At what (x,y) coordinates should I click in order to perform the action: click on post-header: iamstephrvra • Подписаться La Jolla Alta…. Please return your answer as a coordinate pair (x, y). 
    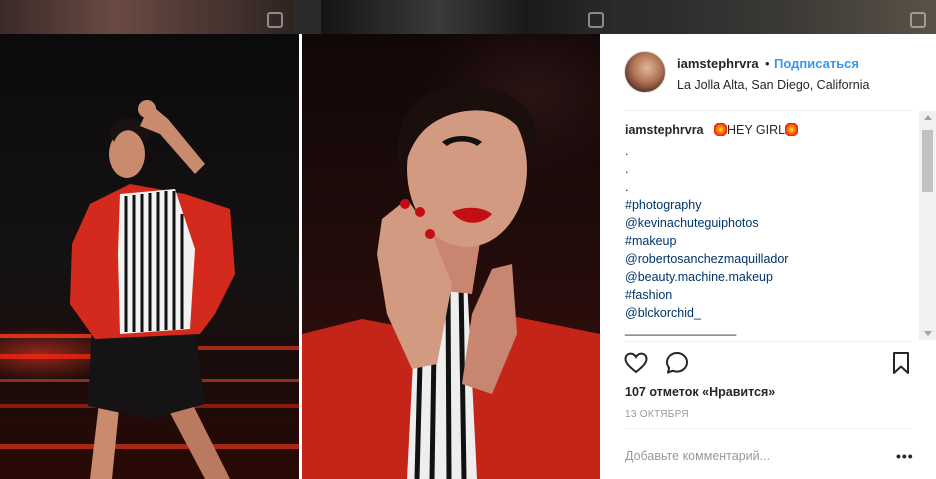
    Looking at the image, I should click on (768, 72).